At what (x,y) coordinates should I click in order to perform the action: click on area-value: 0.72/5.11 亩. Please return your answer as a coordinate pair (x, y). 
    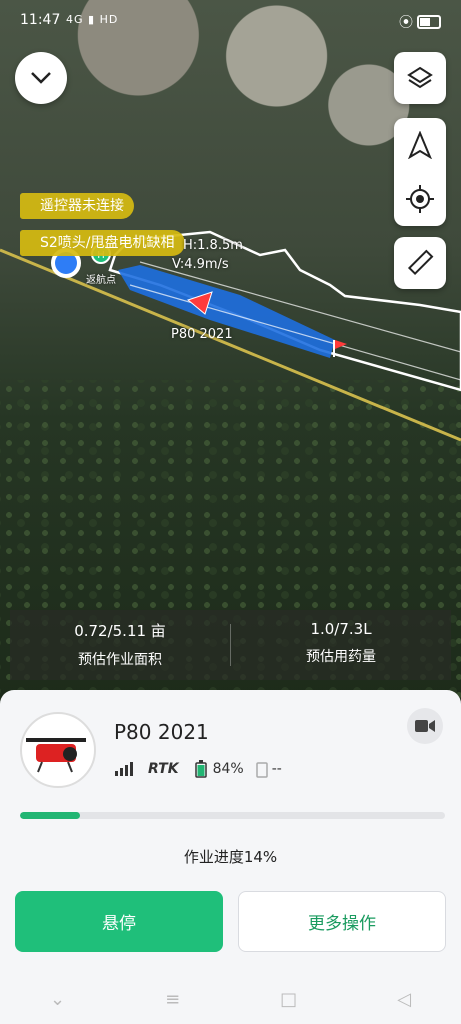
    Looking at the image, I should click on (120, 631).